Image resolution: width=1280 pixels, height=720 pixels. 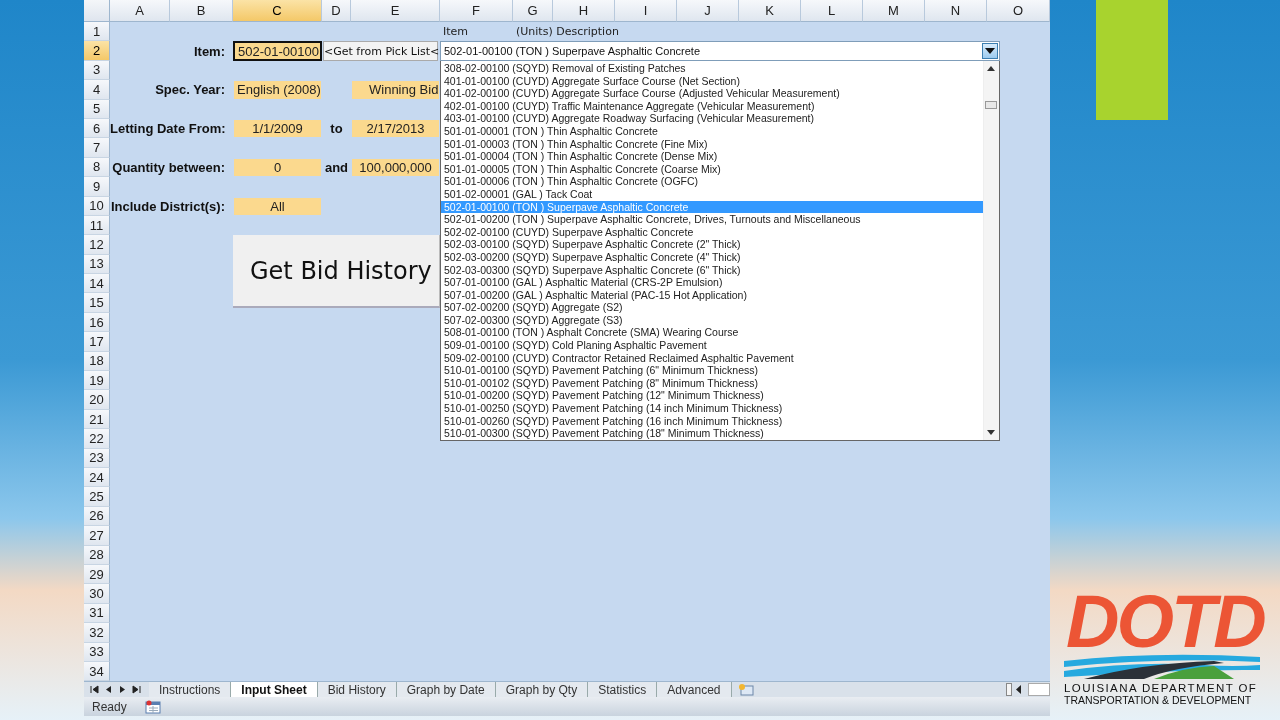 I want to click on row-header: 7, so click(x=97, y=148).